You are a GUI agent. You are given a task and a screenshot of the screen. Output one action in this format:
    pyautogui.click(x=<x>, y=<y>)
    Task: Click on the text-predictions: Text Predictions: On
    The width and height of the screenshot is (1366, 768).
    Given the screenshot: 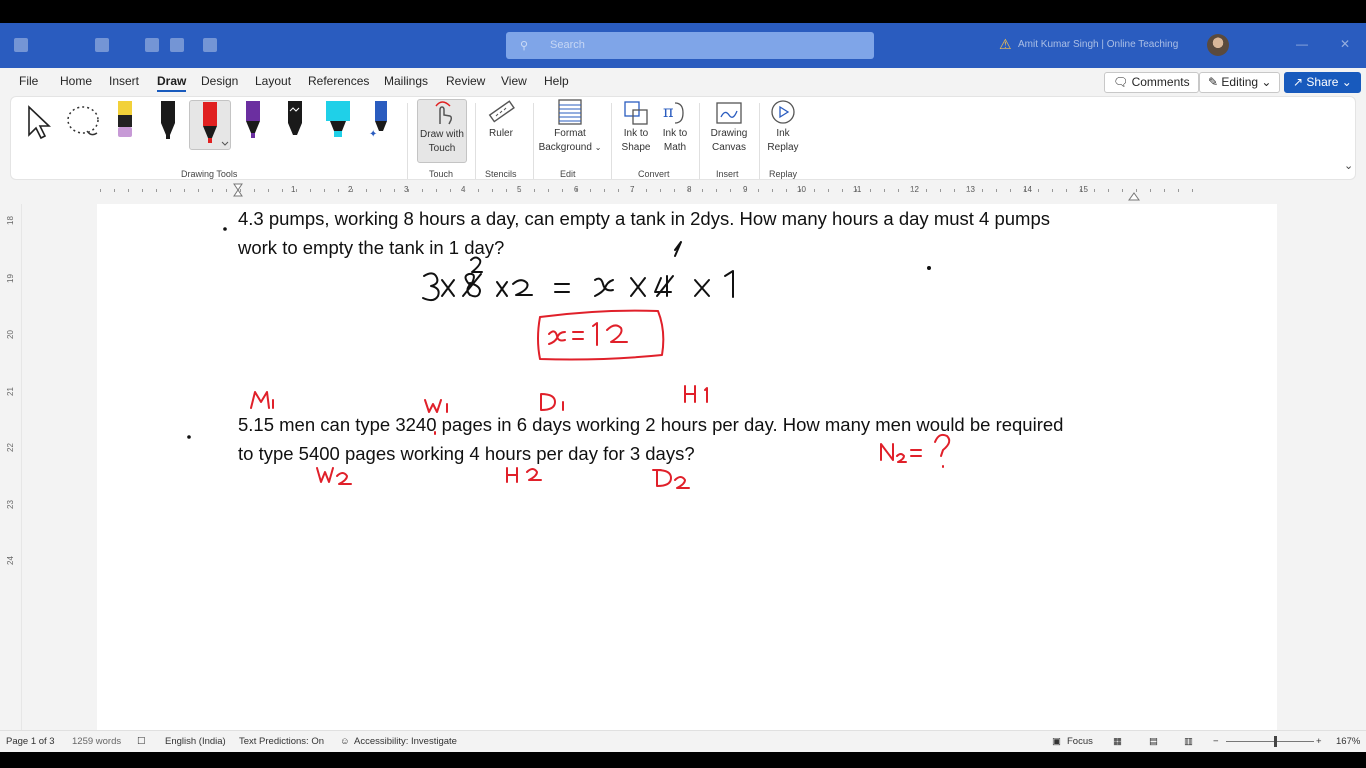 What is the action you would take?
    pyautogui.click(x=281, y=741)
    